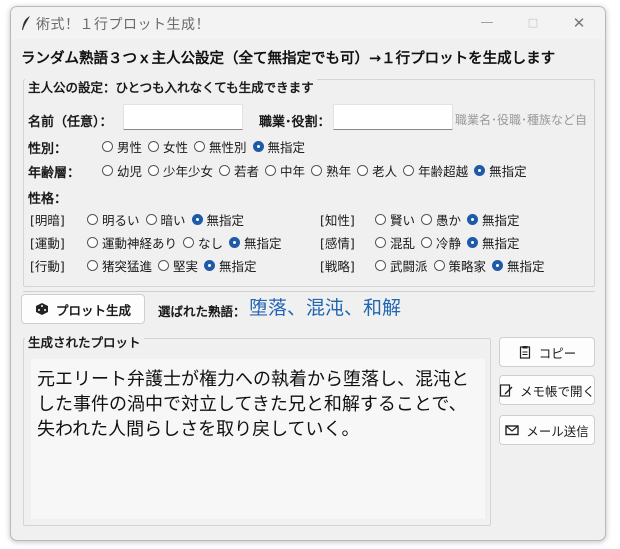  I want to click on age-option-1: 幼児, so click(122, 170).